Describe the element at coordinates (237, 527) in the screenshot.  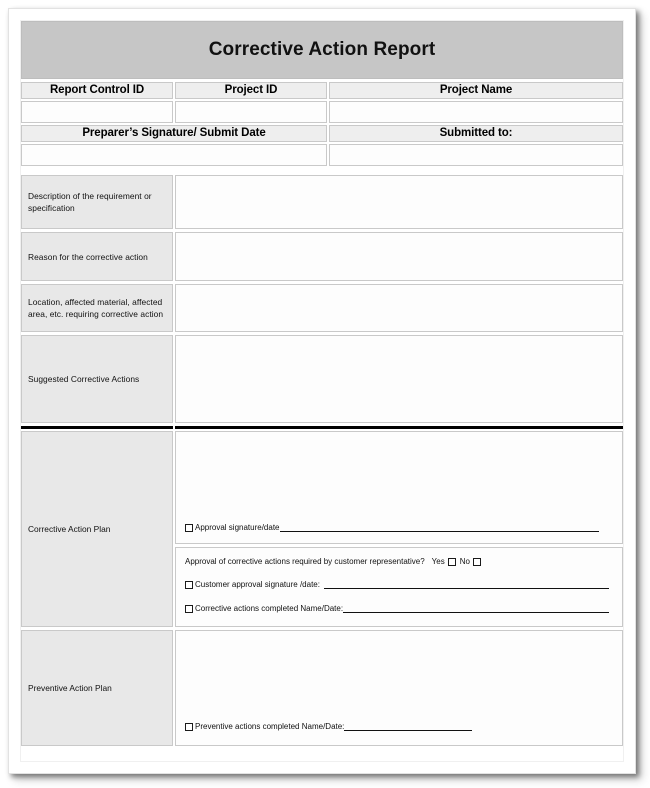
I see `approval-signature-label: Approval signature/date` at that location.